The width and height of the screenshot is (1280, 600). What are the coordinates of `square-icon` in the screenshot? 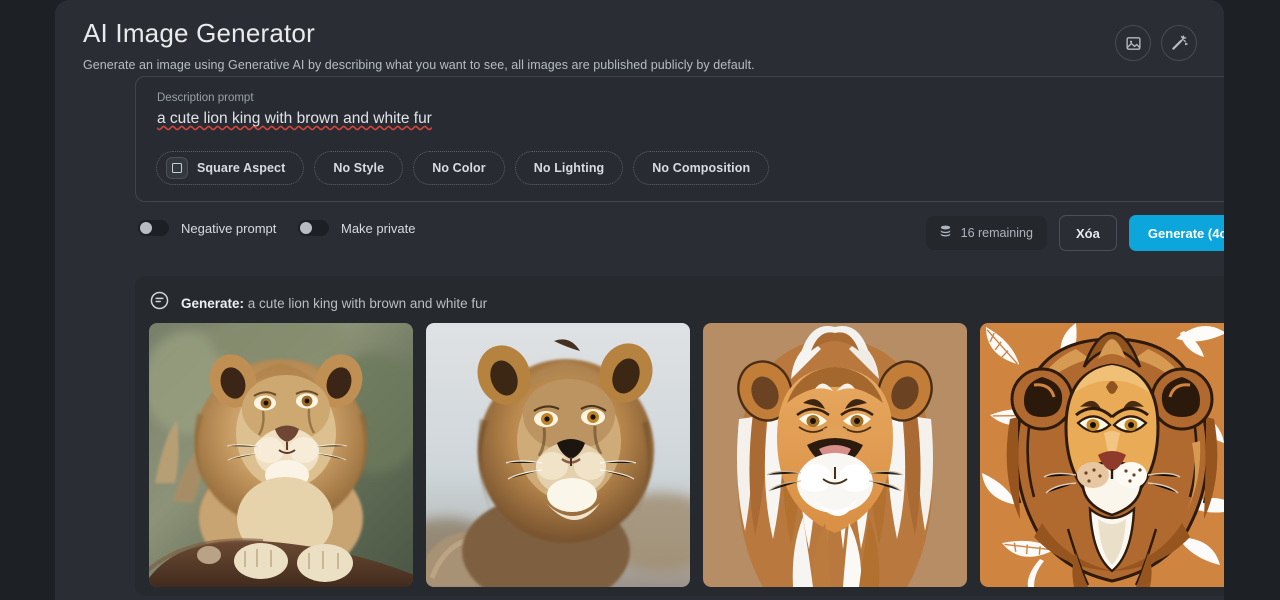 It's located at (177, 168).